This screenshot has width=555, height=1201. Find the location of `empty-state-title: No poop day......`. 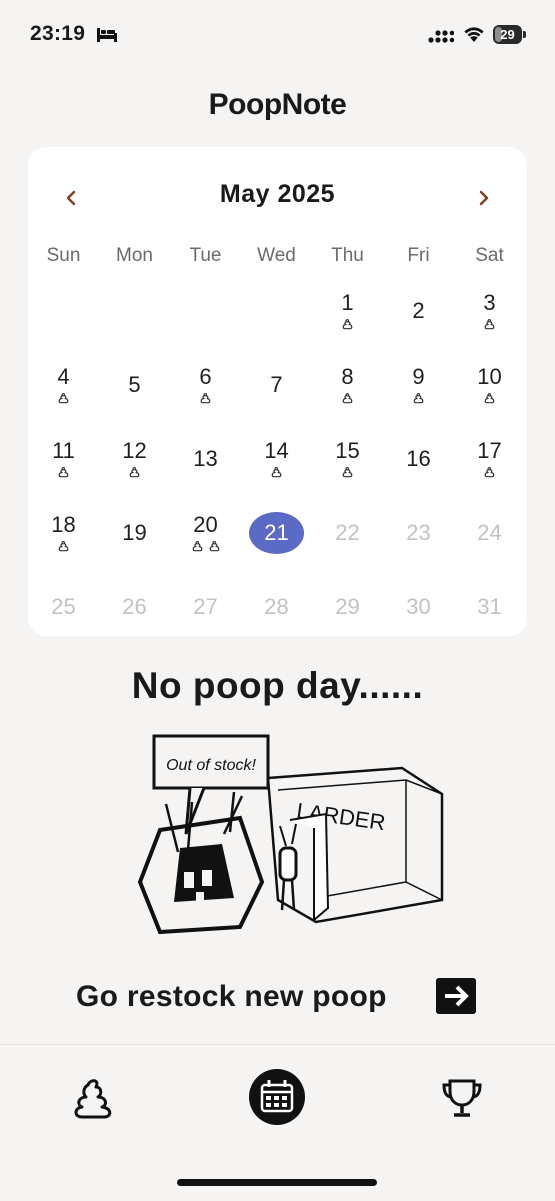

empty-state-title: No poop day...... is located at coordinates (277, 685).